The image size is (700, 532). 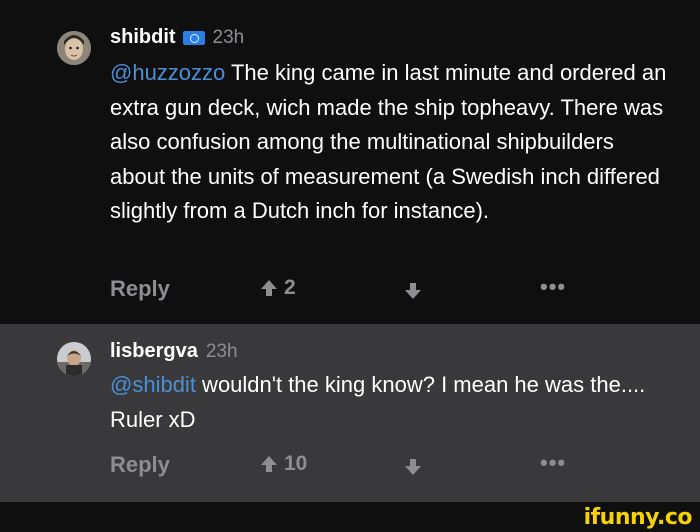 What do you see at coordinates (350, 290) in the screenshot?
I see `comment-actions: Reply 2 •••` at bounding box center [350, 290].